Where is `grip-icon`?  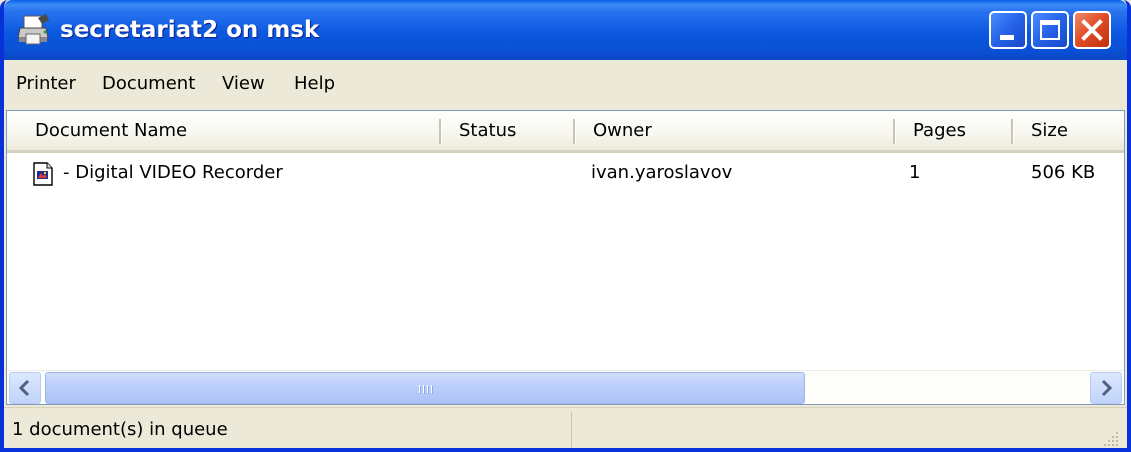
grip-icon is located at coordinates (426, 389).